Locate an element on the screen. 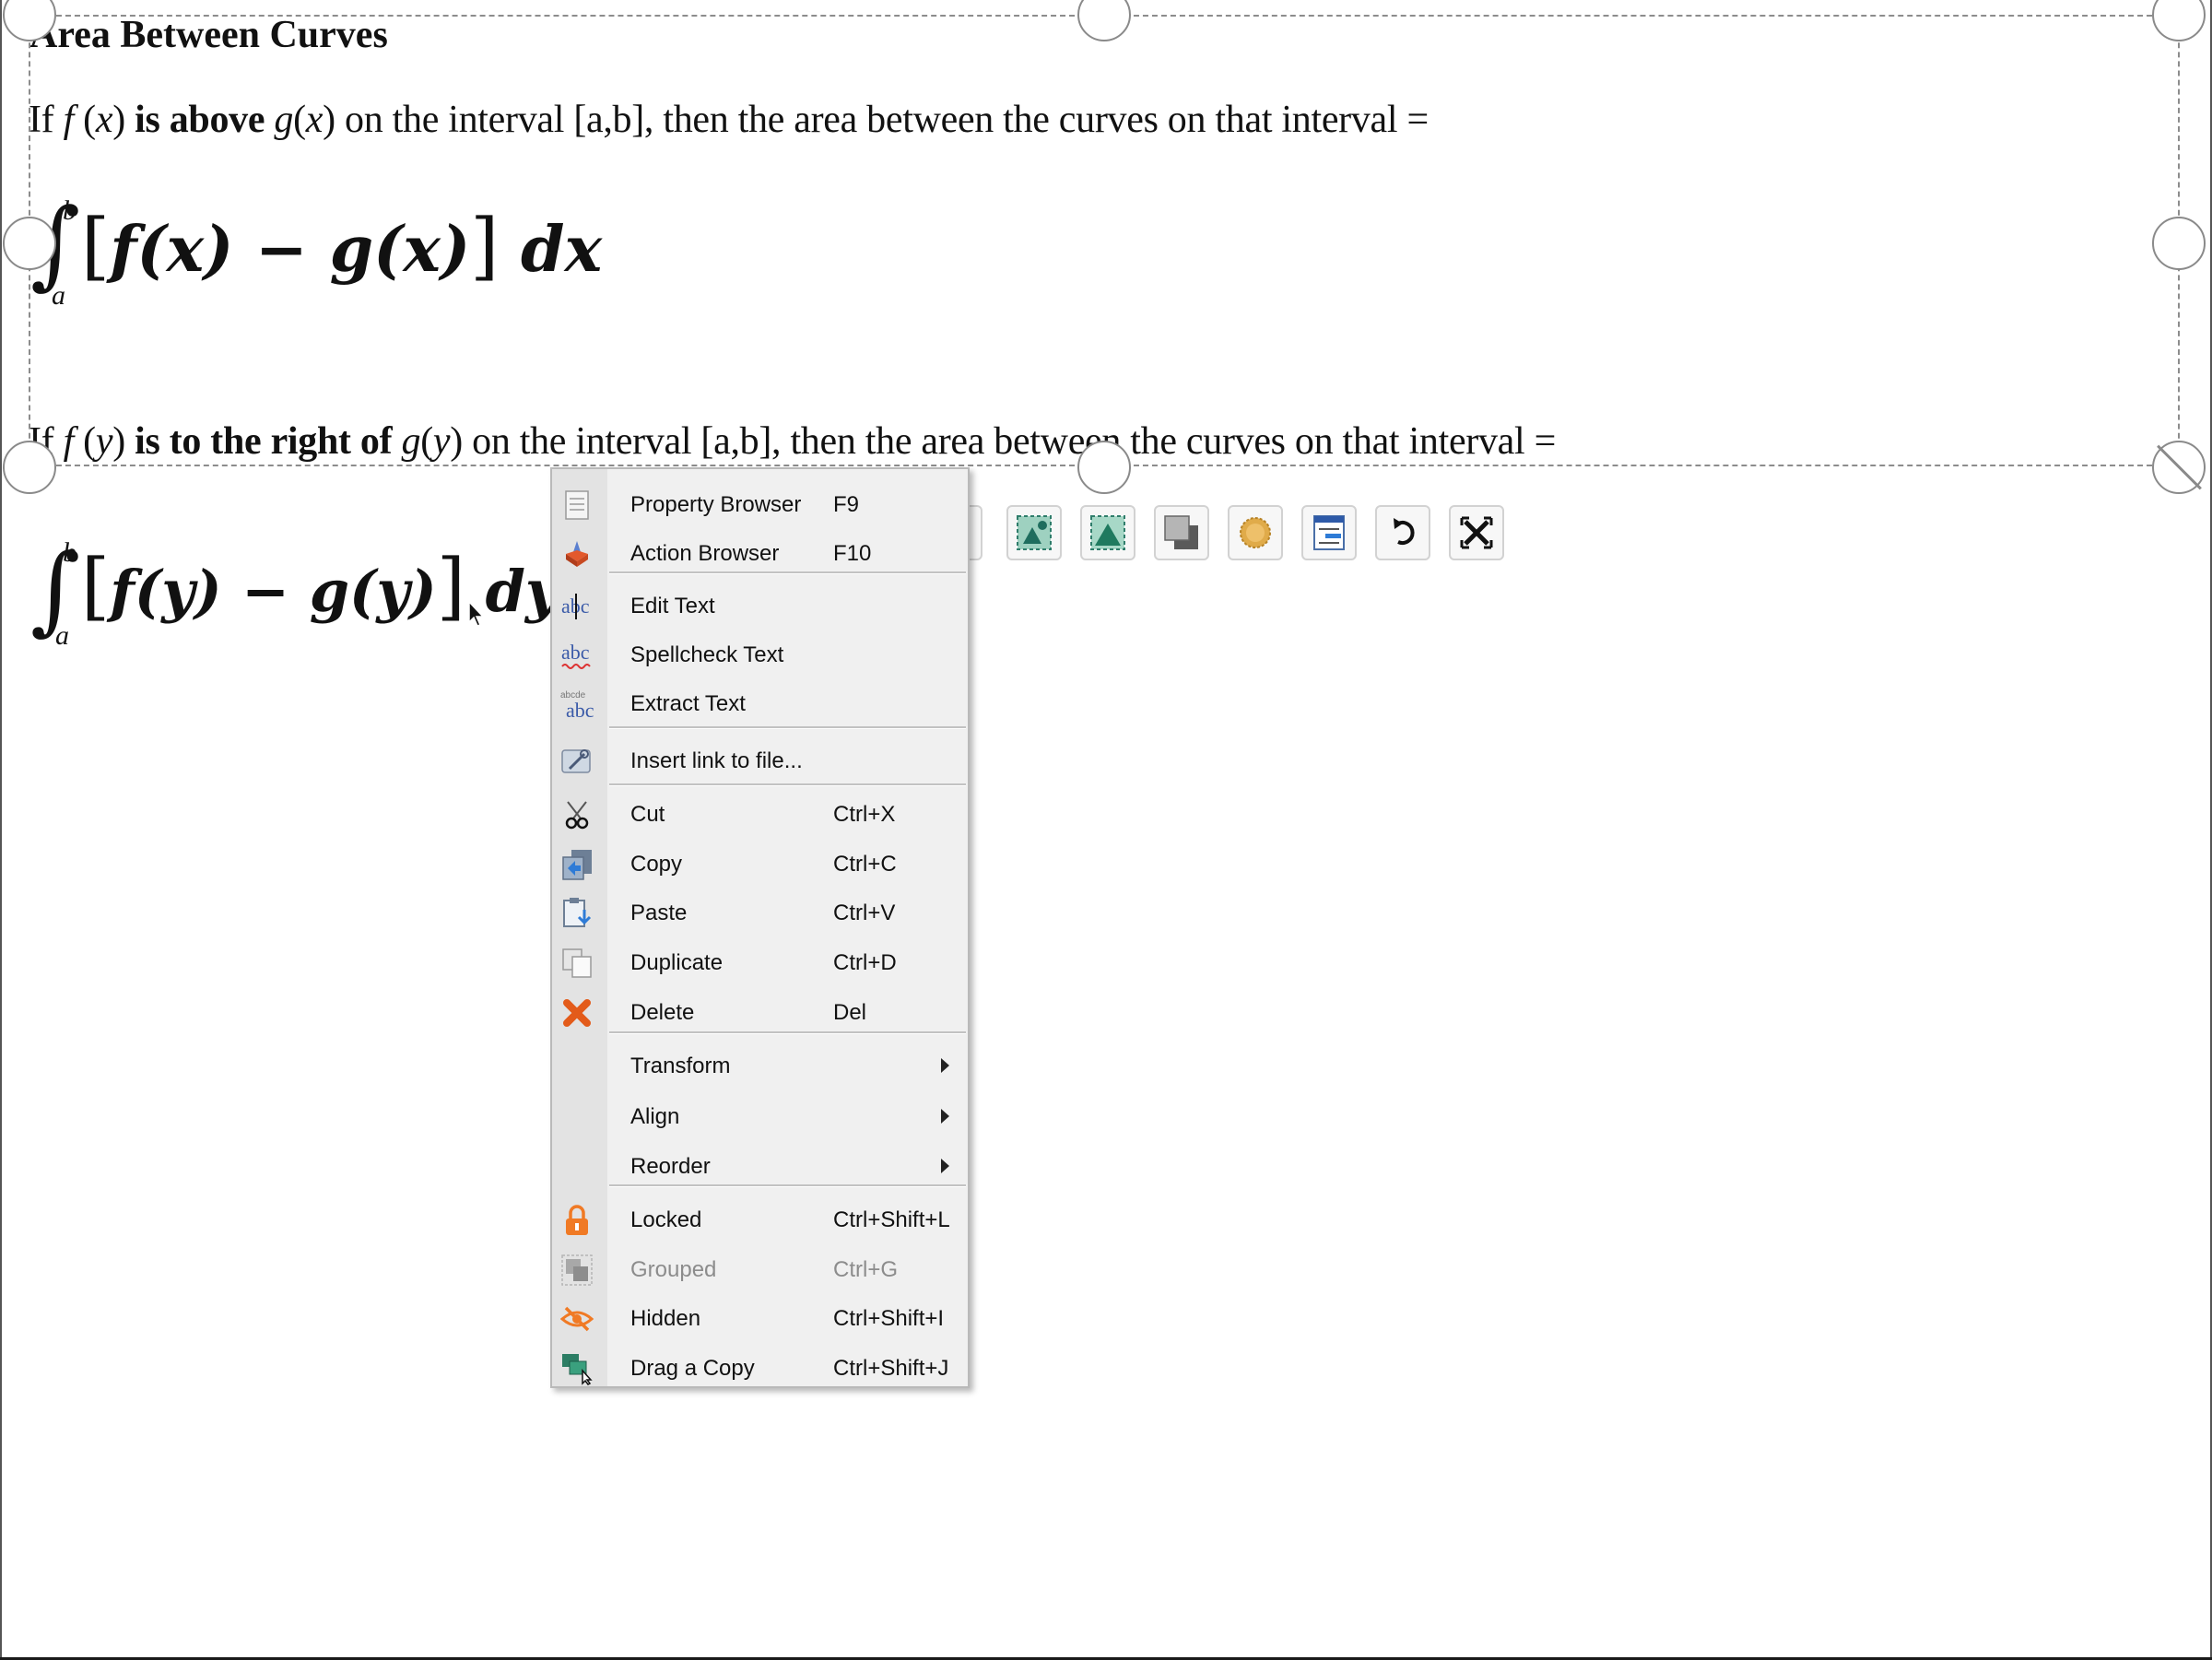 This screenshot has height=1660, width=2212. delete-x-icon is located at coordinates (577, 1013).